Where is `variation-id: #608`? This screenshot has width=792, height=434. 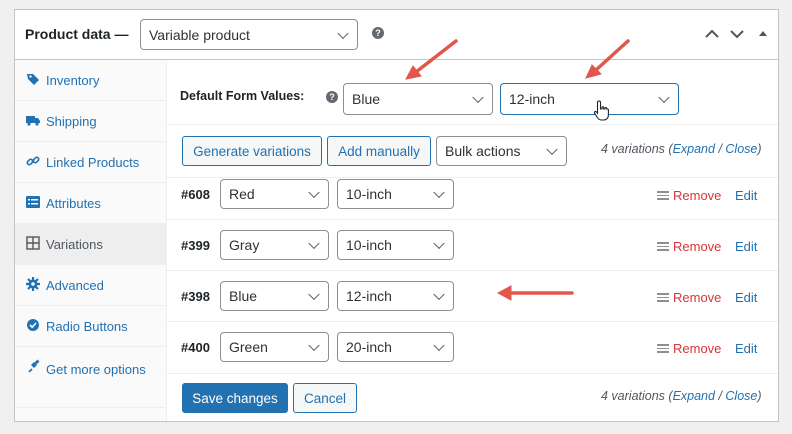 variation-id: #608 is located at coordinates (195, 194).